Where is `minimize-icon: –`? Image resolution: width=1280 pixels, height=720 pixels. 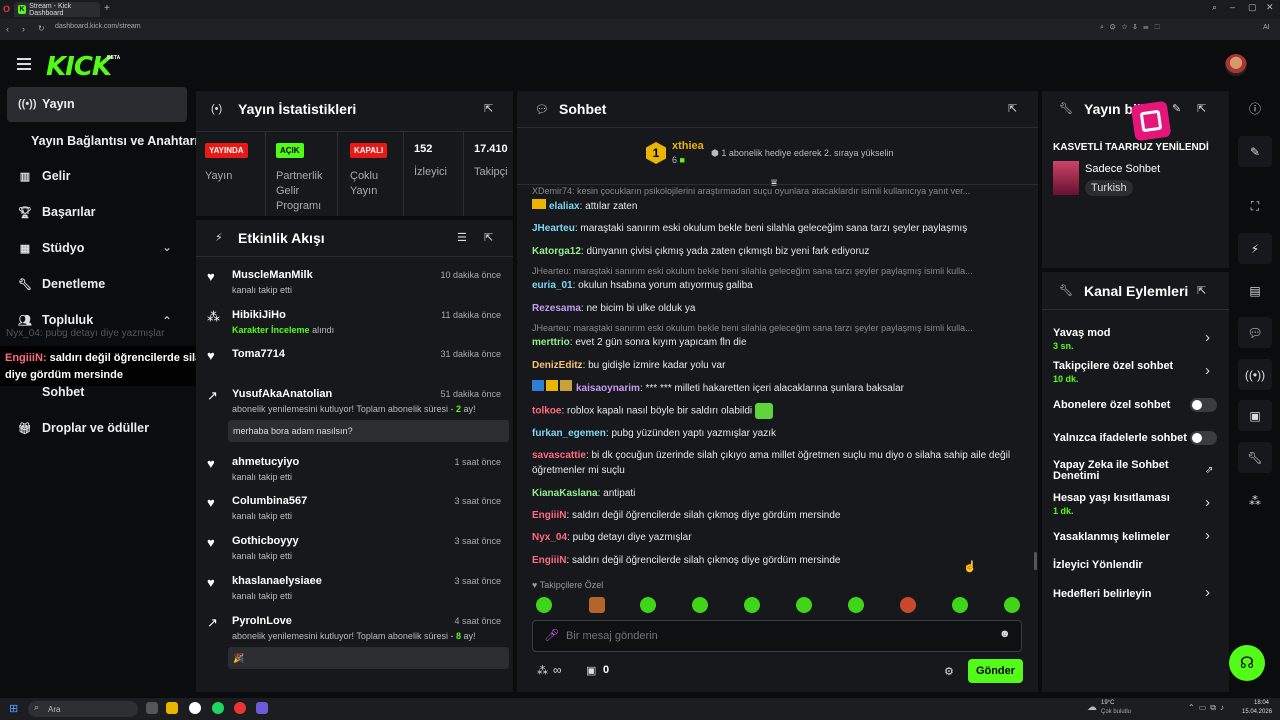
minimize-icon: – is located at coordinates (1232, 7).